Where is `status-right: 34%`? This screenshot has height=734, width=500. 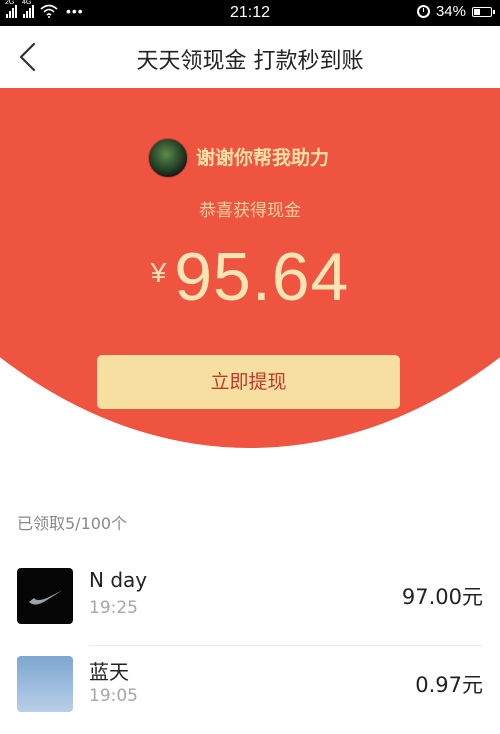
status-right: 34% is located at coordinates (455, 11).